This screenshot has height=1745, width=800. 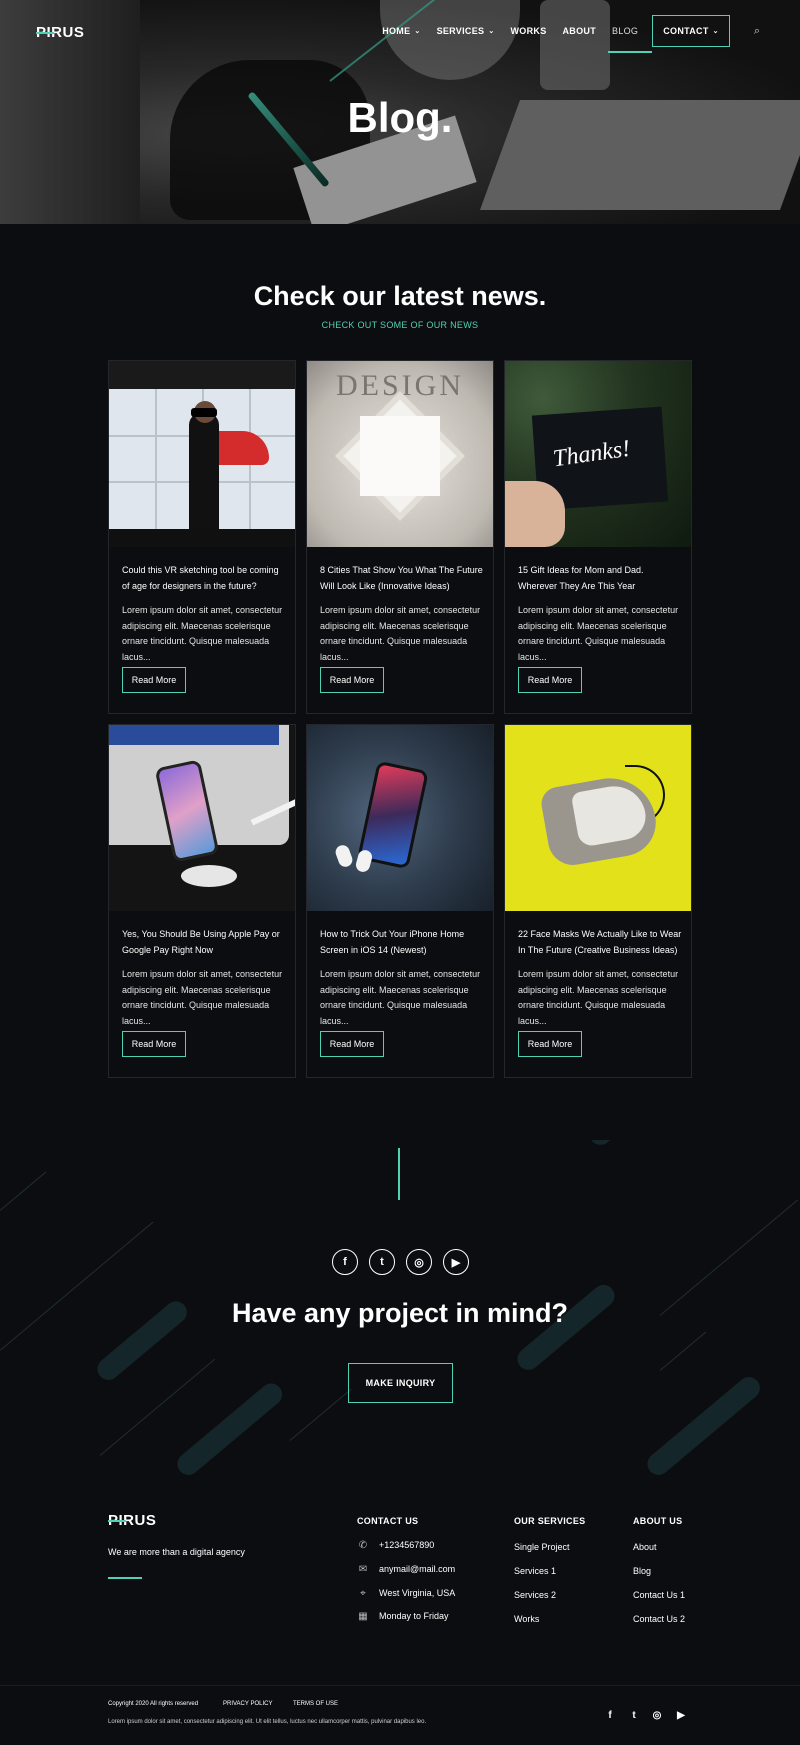 What do you see at coordinates (406, 1569) in the screenshot?
I see `contact-email: ✉ anymail@mail.com` at bounding box center [406, 1569].